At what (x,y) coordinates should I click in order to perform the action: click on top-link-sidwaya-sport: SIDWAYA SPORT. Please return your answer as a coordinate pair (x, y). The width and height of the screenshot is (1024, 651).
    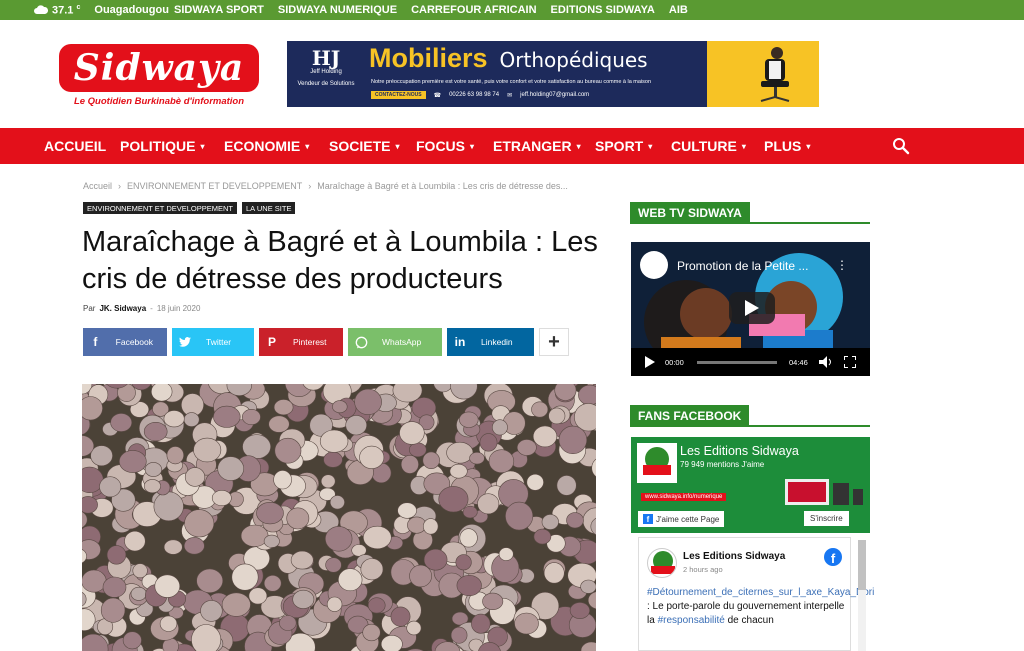
    Looking at the image, I should click on (219, 10).